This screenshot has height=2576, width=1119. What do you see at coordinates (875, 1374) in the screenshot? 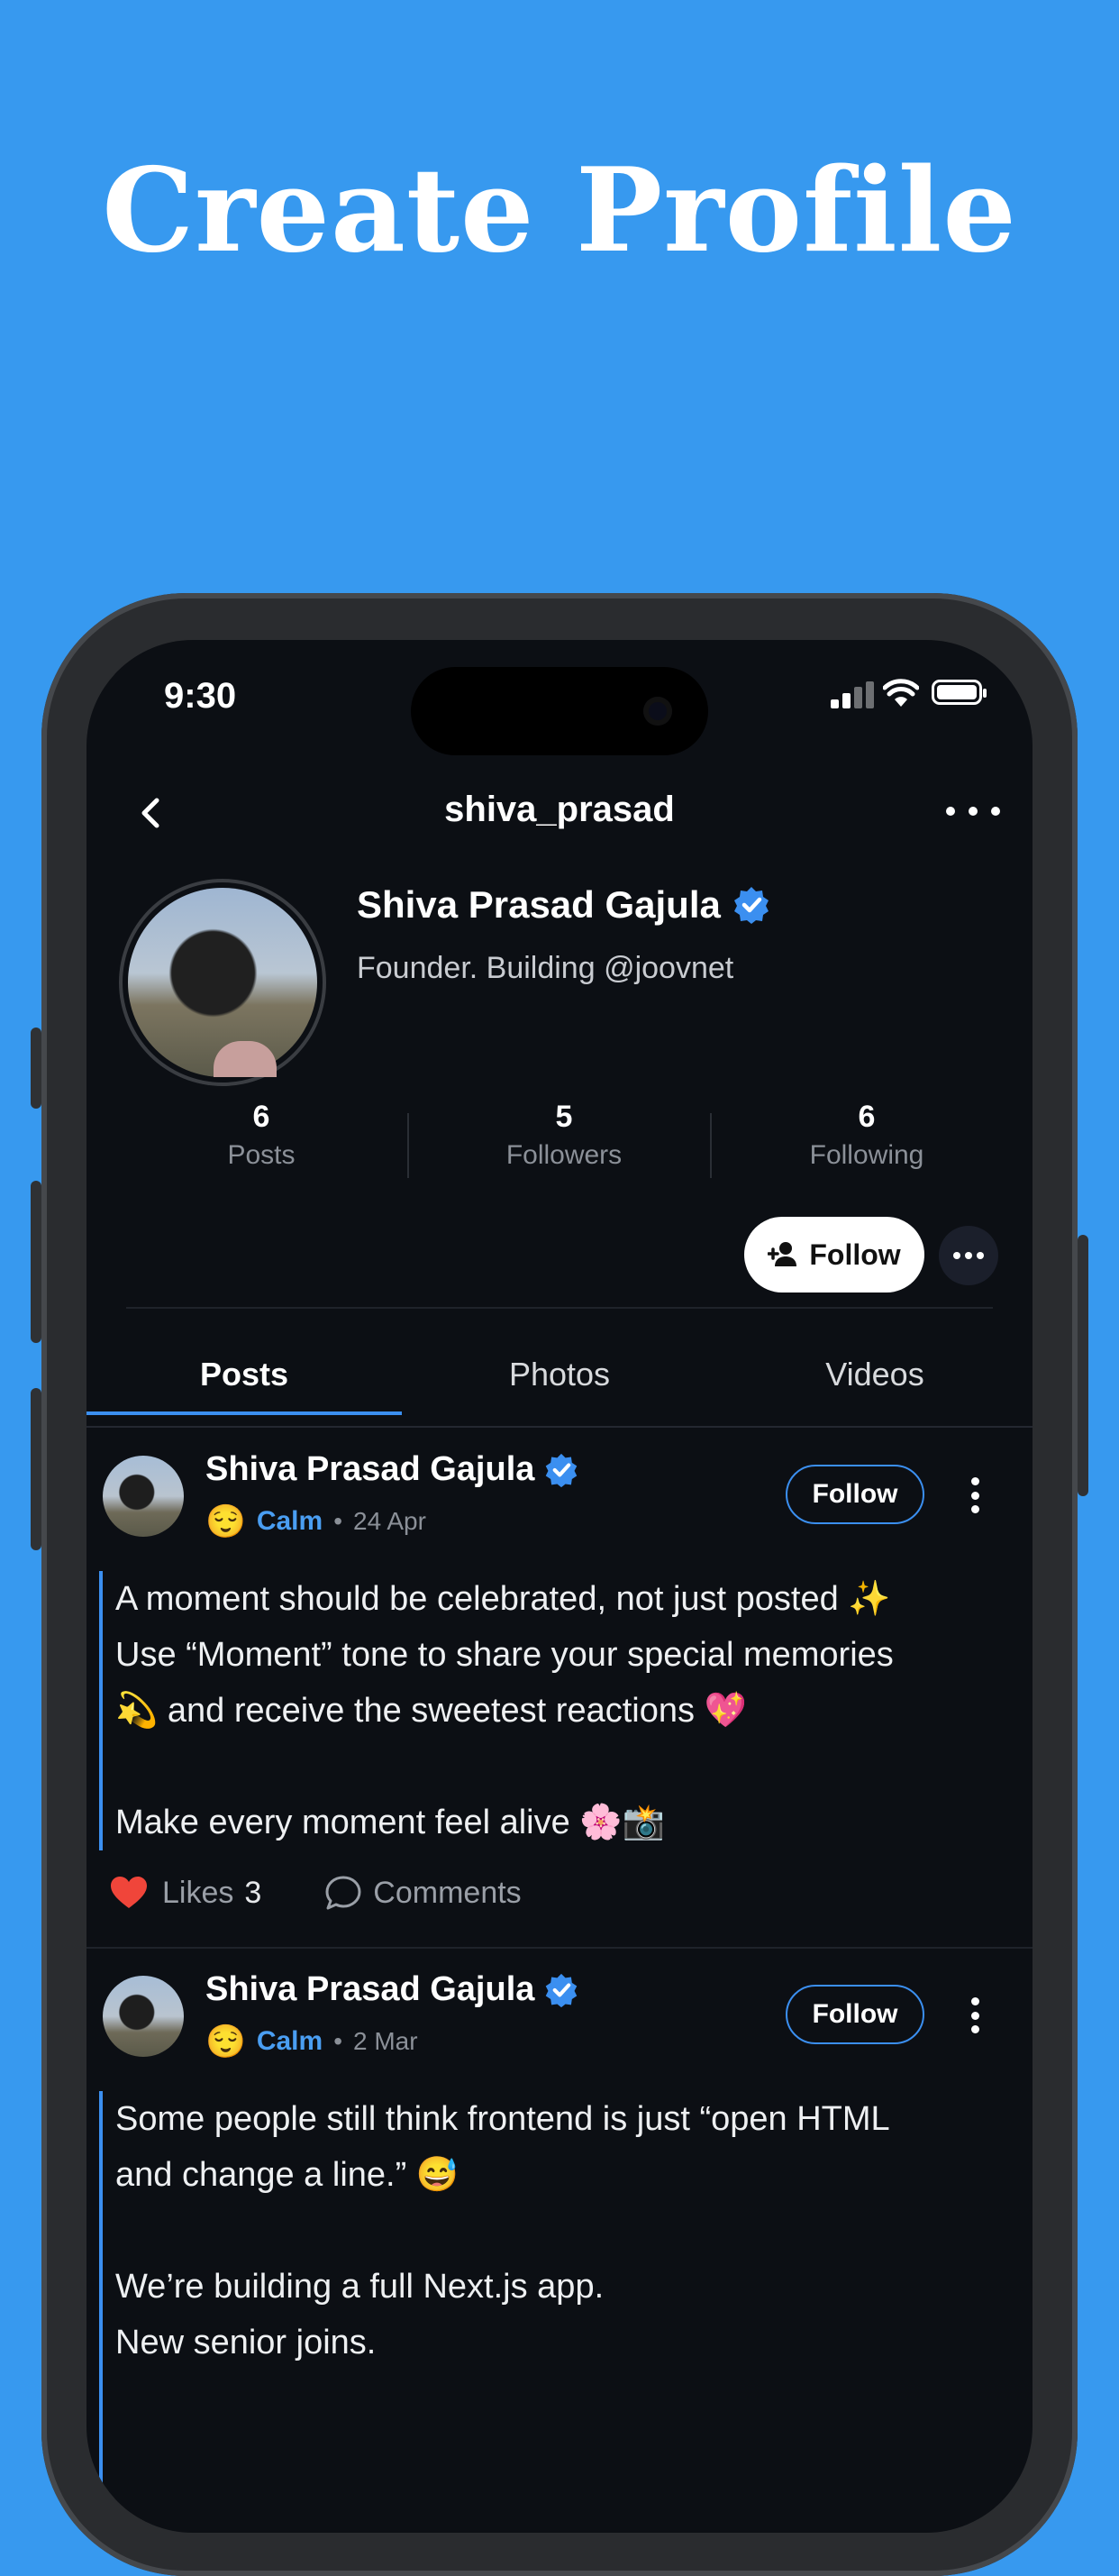
I see `tab-videos: Videos` at bounding box center [875, 1374].